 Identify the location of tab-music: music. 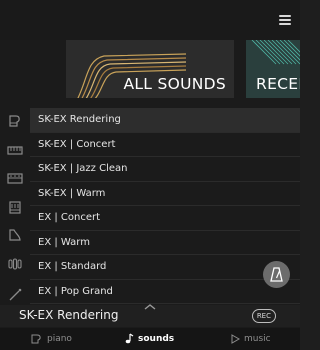
(250, 339).